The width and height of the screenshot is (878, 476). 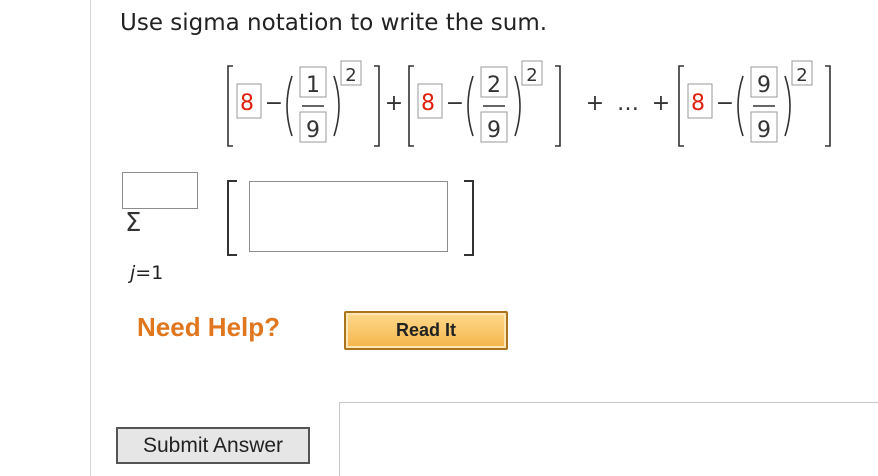 I want to click on summation-index: j=1, so click(x=146, y=273).